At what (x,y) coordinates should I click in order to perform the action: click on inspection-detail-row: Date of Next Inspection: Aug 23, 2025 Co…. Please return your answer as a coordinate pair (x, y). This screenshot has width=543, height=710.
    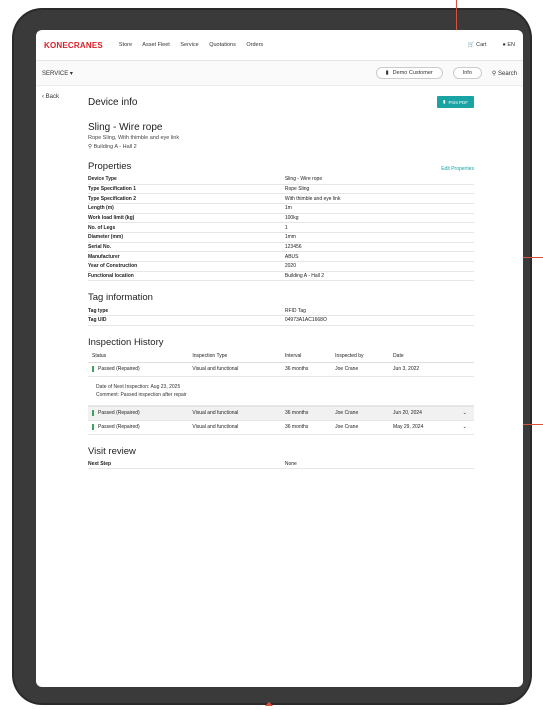
    Looking at the image, I should click on (281, 391).